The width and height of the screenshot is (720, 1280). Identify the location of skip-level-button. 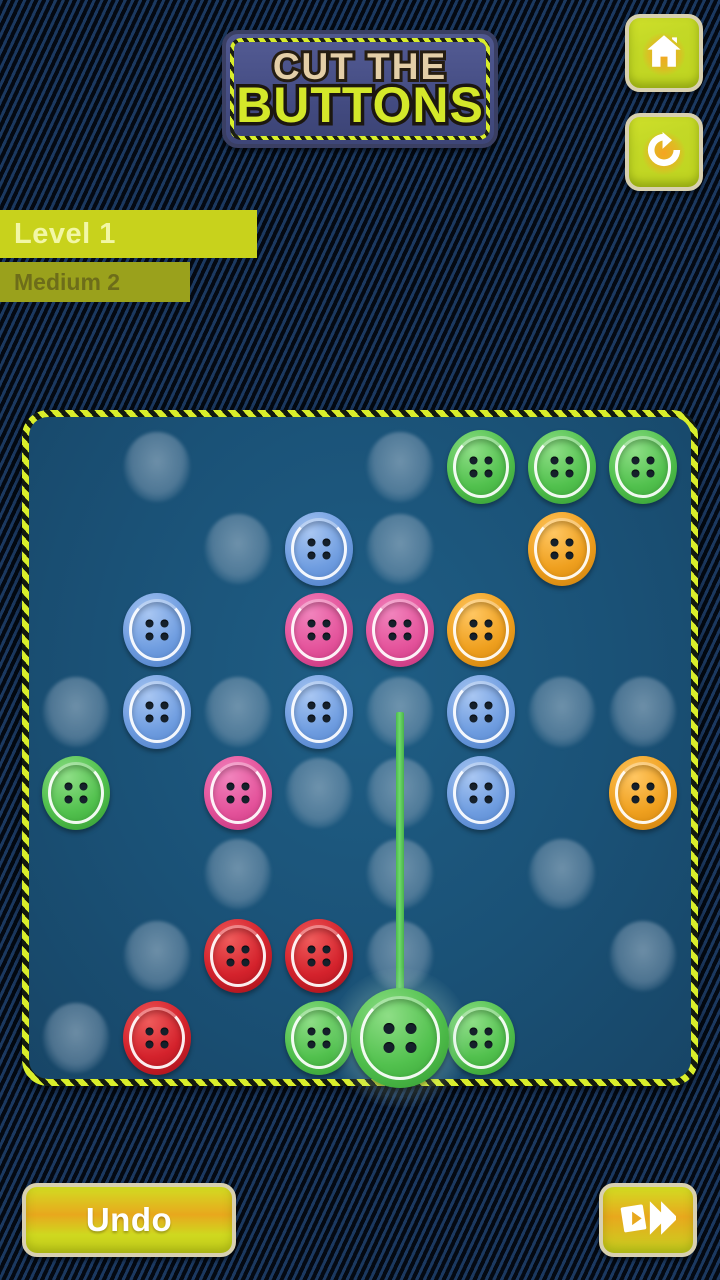
(648, 1220).